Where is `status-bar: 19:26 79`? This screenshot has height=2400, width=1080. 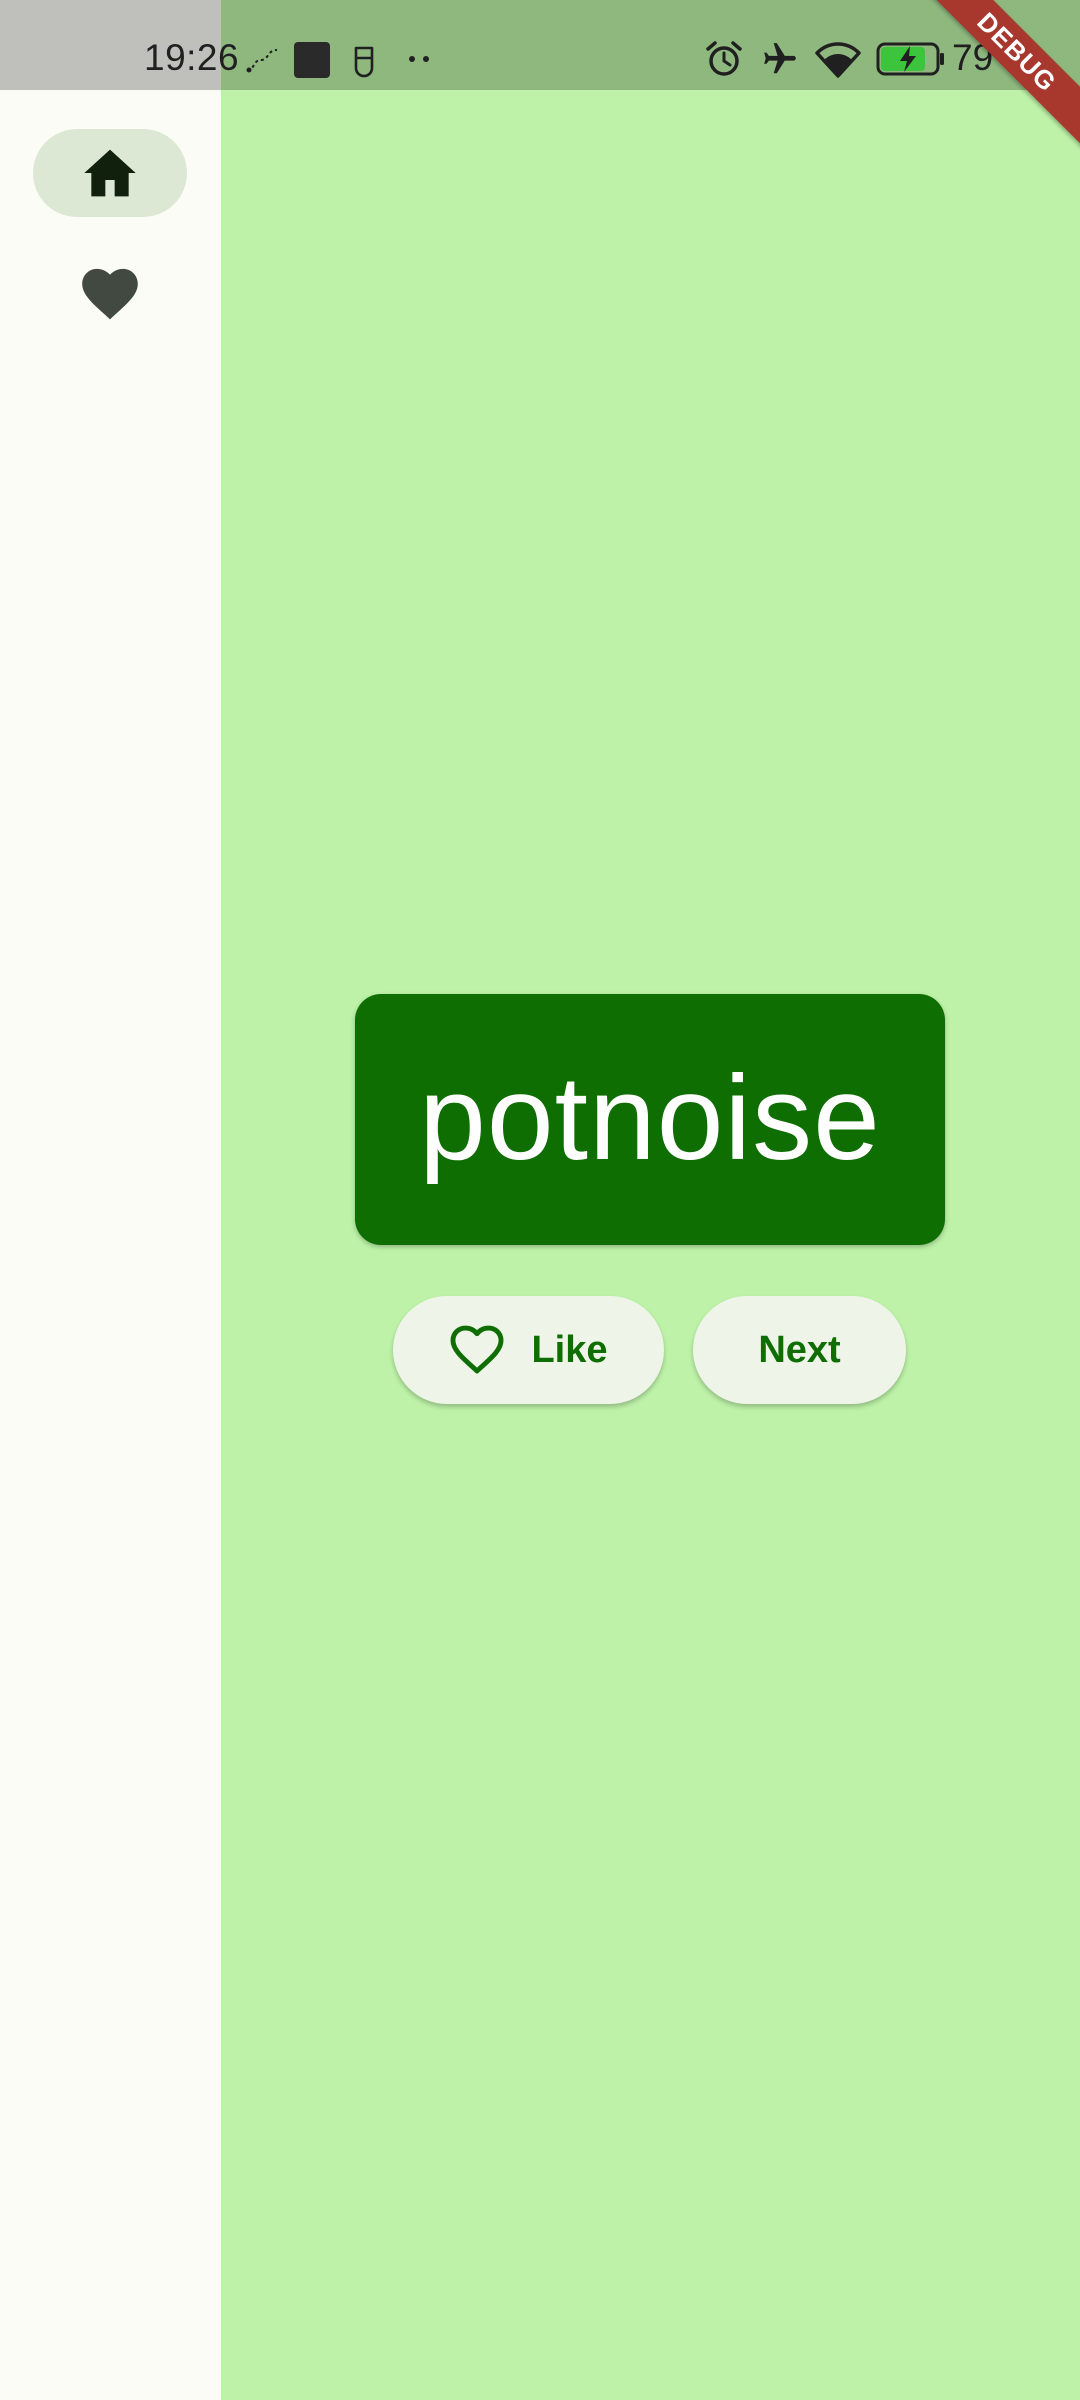
status-bar: 19:26 79 is located at coordinates (540, 45).